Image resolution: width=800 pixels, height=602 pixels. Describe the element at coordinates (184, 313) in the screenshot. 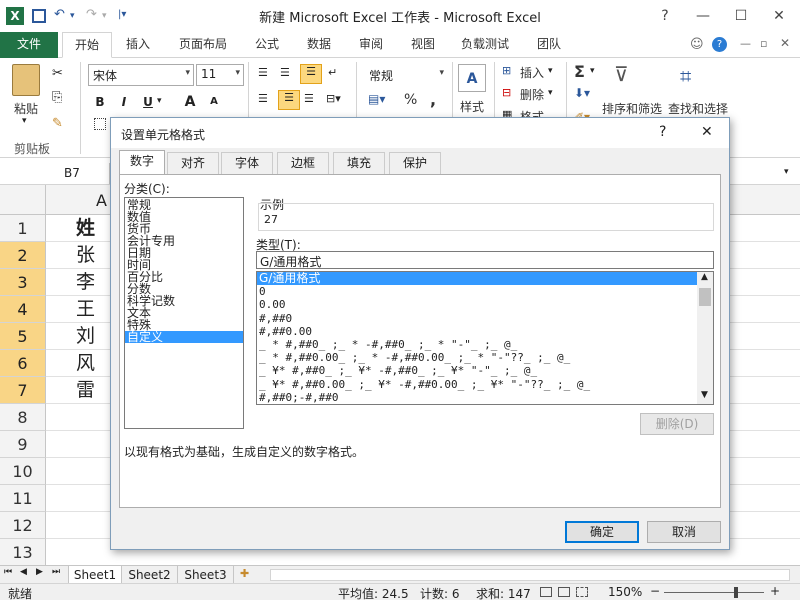

I see `category-list: 常规 数值 货币 会计专用 日期 时间 百分比 分数 科学记数 文本 特殊 自定义` at that location.